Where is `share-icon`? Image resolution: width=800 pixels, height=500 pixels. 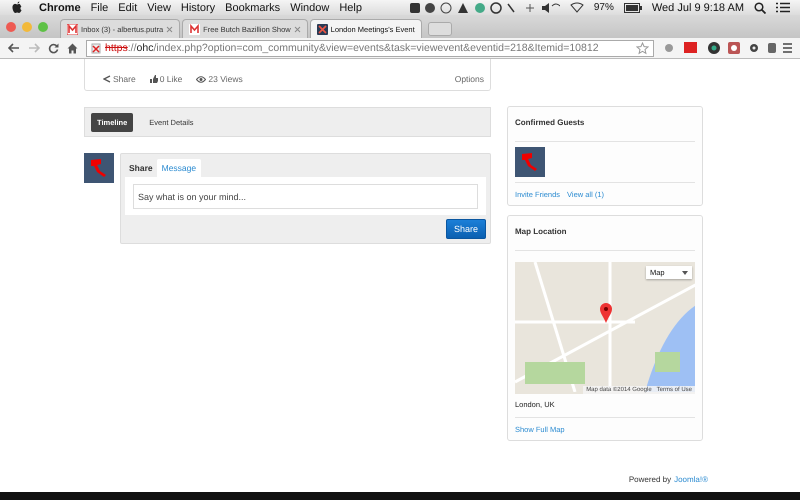 share-icon is located at coordinates (107, 79).